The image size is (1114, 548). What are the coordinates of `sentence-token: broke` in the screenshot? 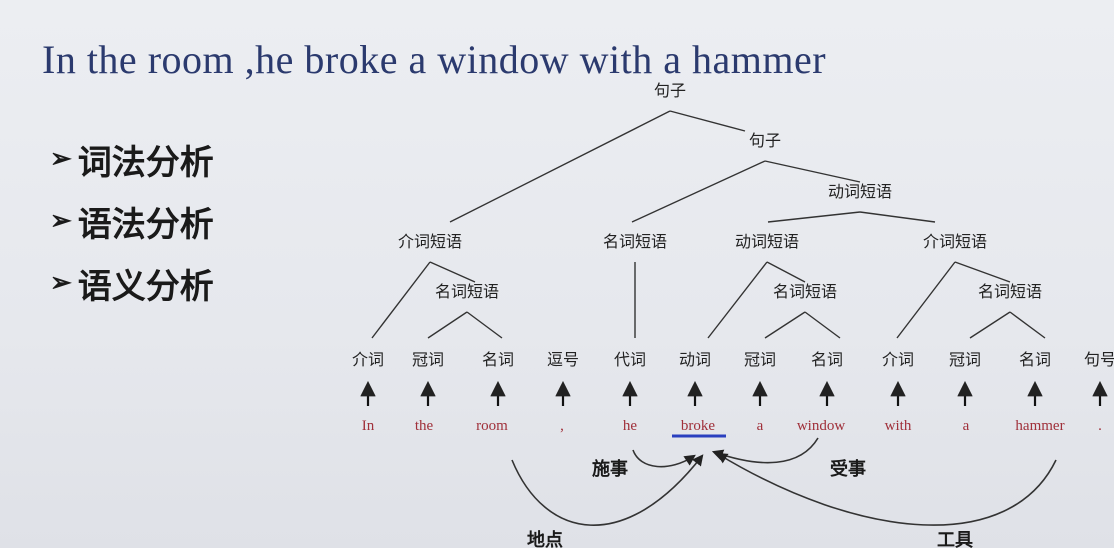 It's located at (698, 426).